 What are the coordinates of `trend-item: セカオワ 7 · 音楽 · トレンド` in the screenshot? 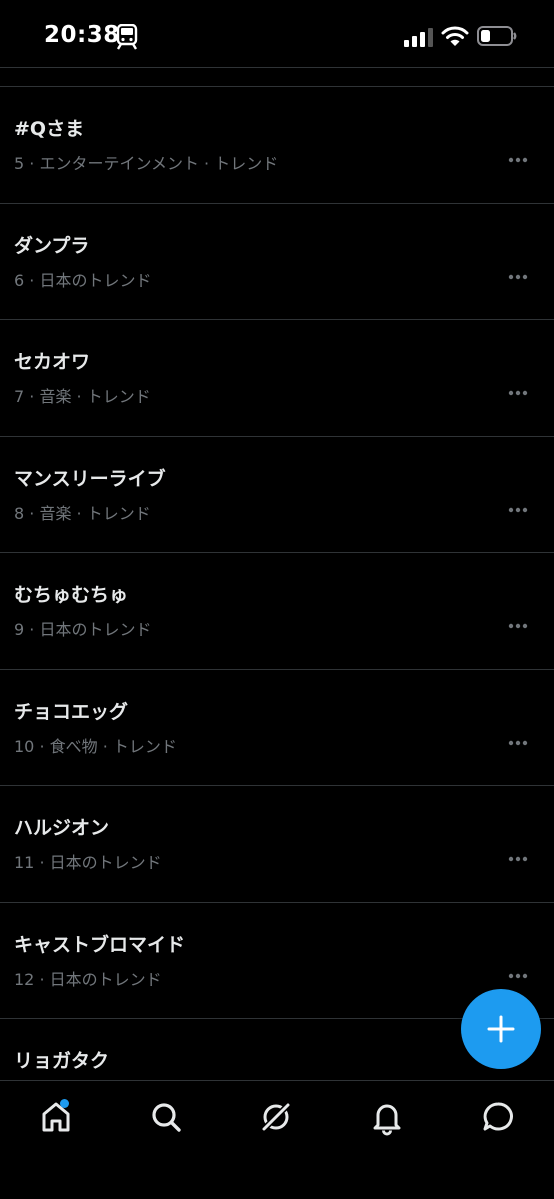 It's located at (277, 377).